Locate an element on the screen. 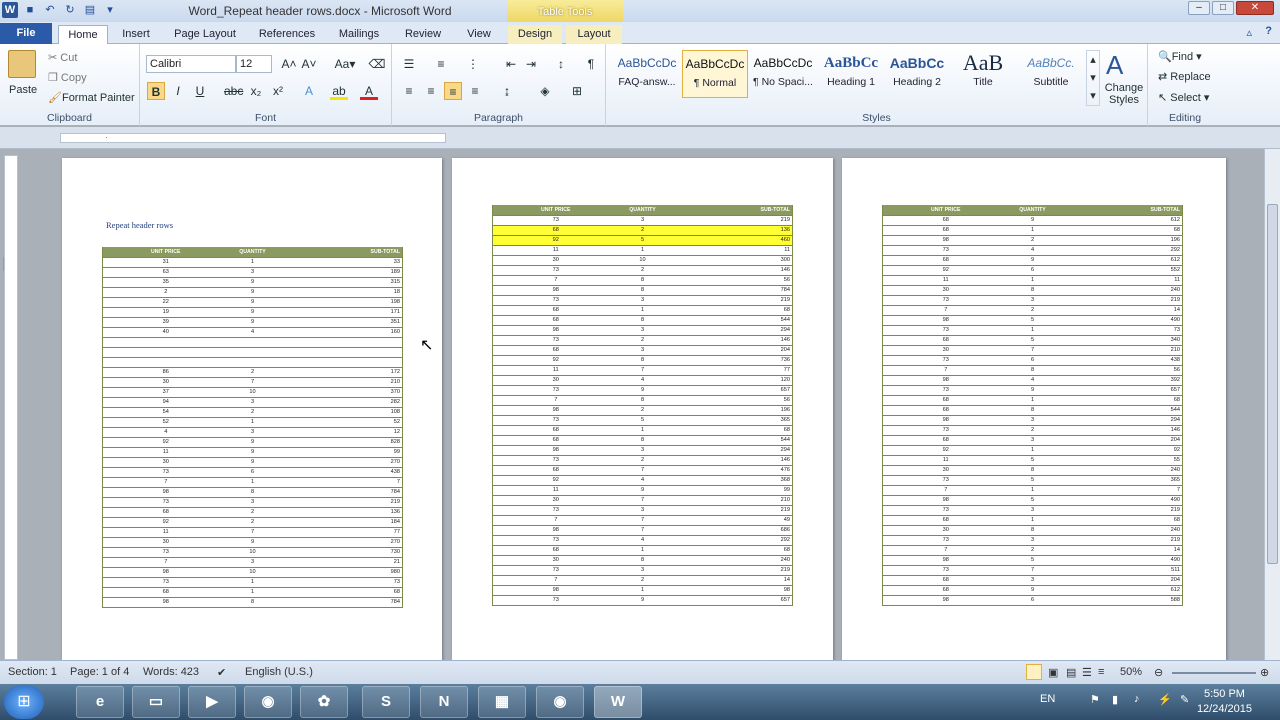 This screenshot has width=1280, height=720. table-row: 73 4 292 is located at coordinates (1032, 250).